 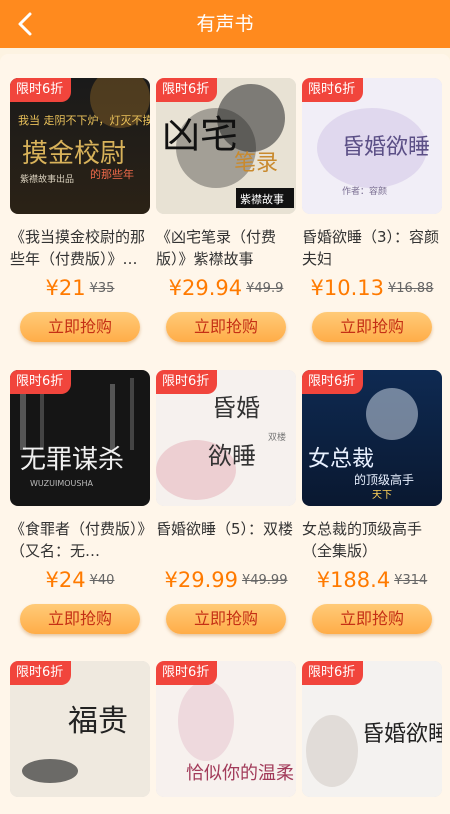 What do you see at coordinates (256, 163) in the screenshot?
I see `svg-text: 笔录` at bounding box center [256, 163].